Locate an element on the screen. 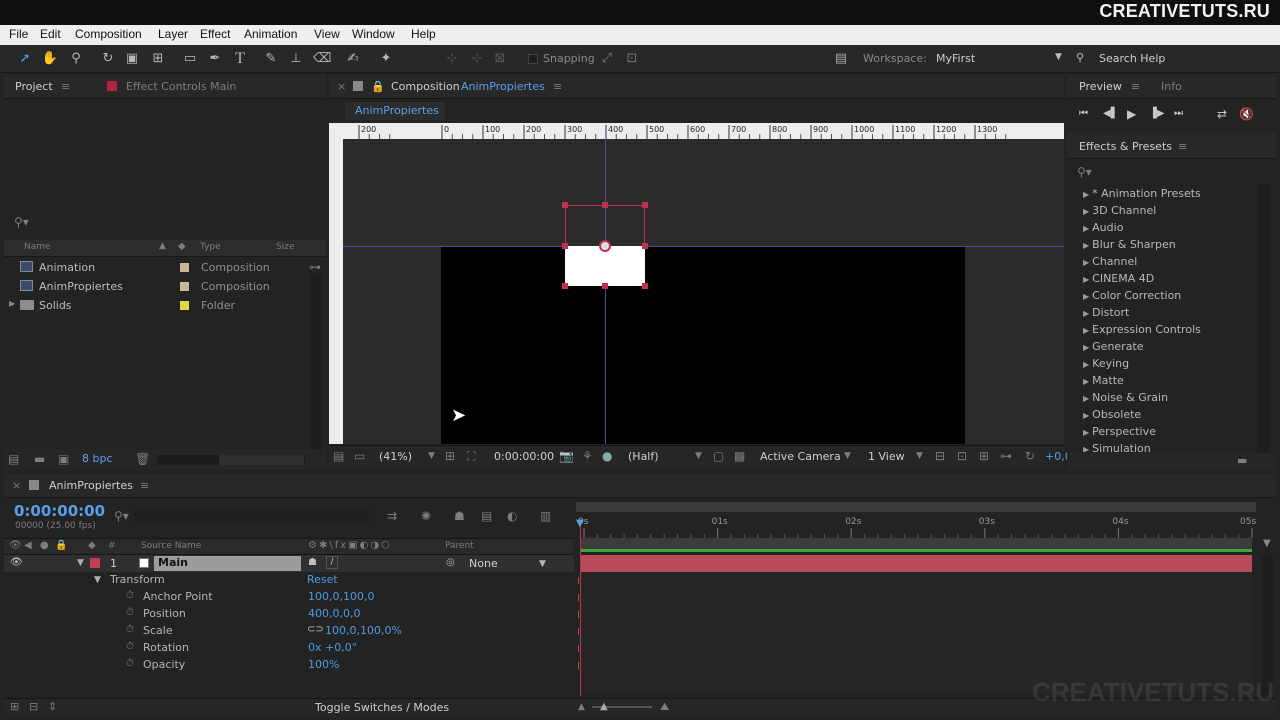 This screenshot has width=1280, height=720. puppet-tool-icon: ✦ is located at coordinates (386, 59).